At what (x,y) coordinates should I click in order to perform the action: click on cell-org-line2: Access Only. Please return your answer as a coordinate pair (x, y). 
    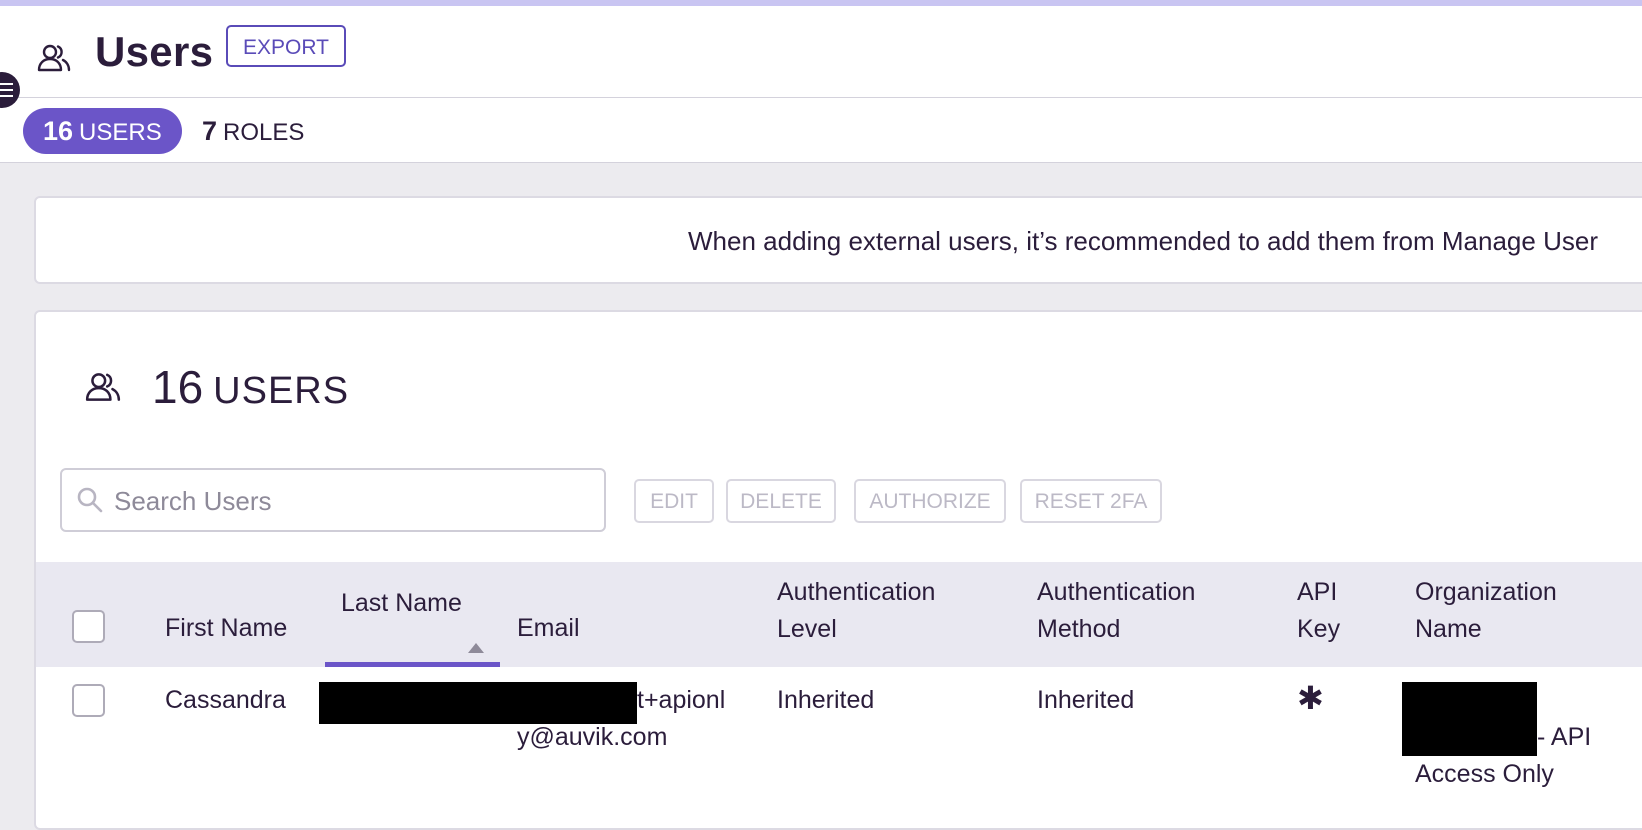
    Looking at the image, I should click on (1484, 774).